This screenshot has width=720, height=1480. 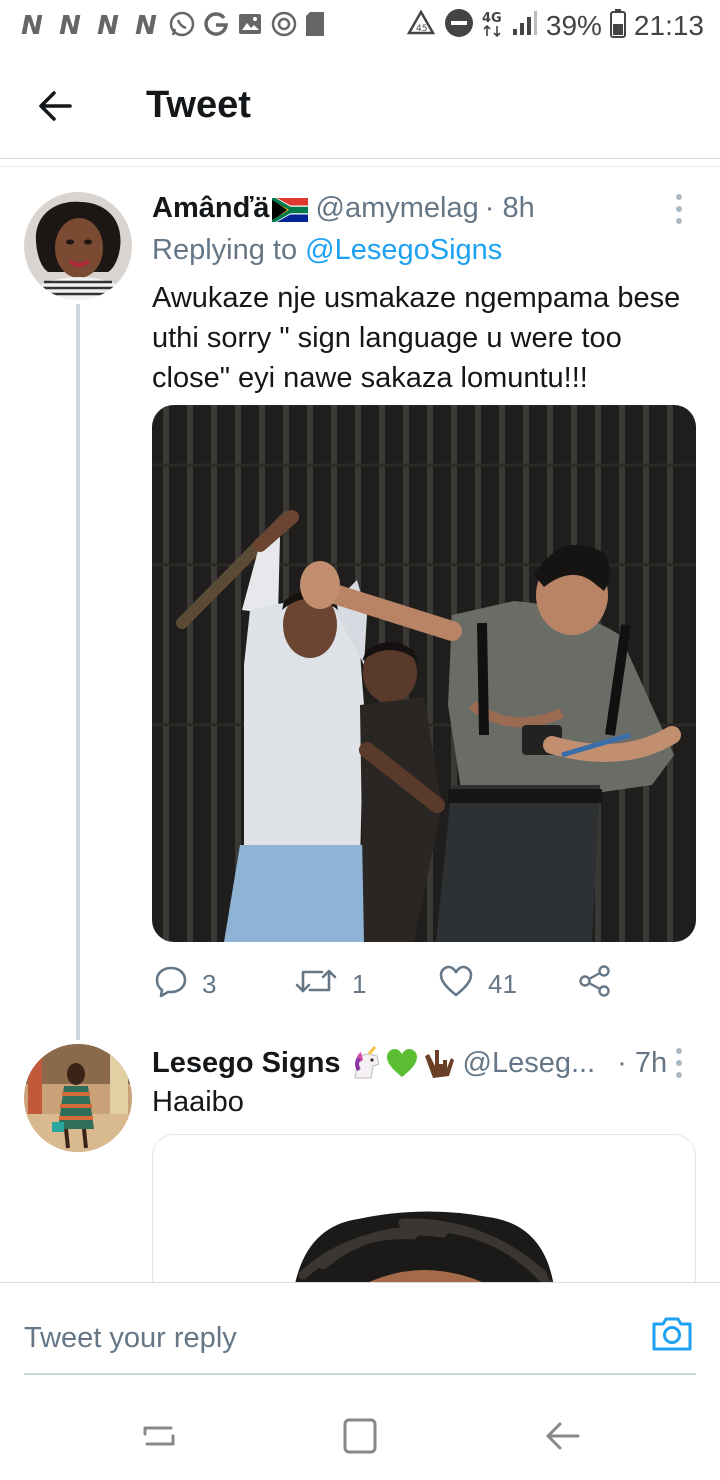 What do you see at coordinates (182, 26) in the screenshot?
I see `whatsapp-icon` at bounding box center [182, 26].